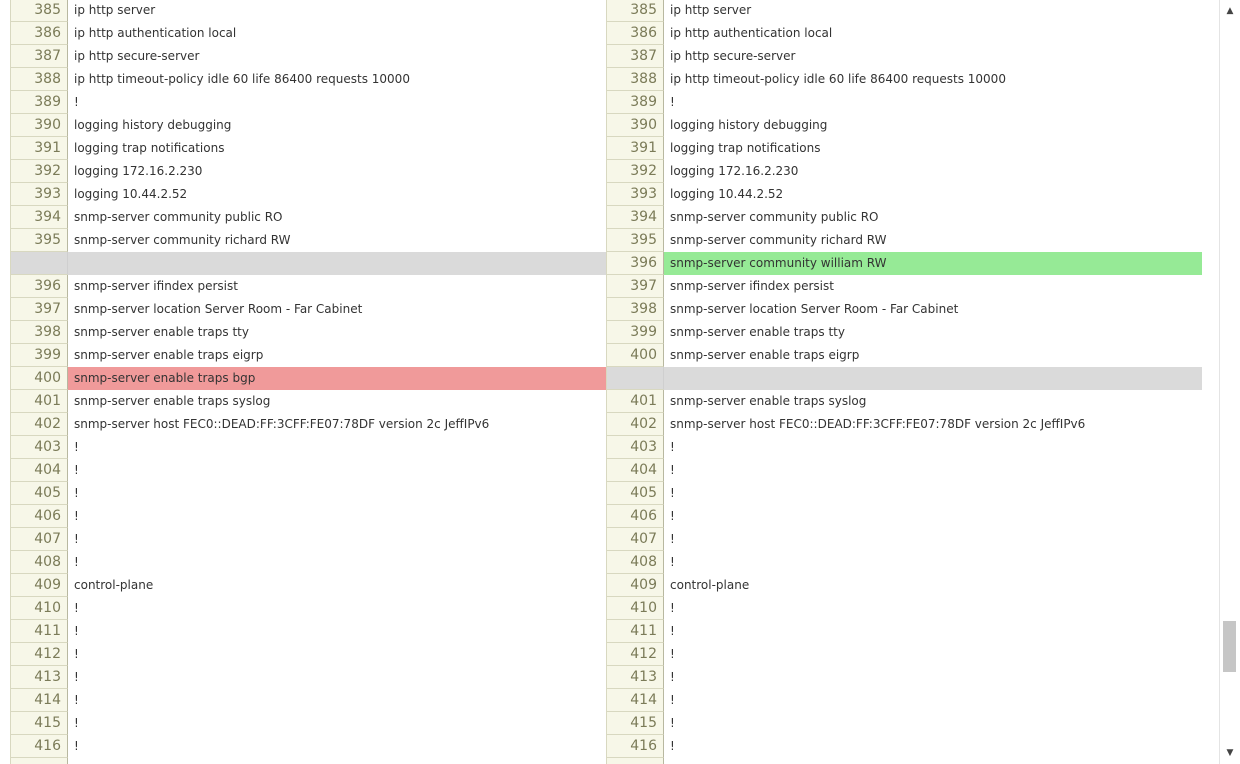 The height and width of the screenshot is (764, 1240). I want to click on line-number: 399, so click(635, 332).